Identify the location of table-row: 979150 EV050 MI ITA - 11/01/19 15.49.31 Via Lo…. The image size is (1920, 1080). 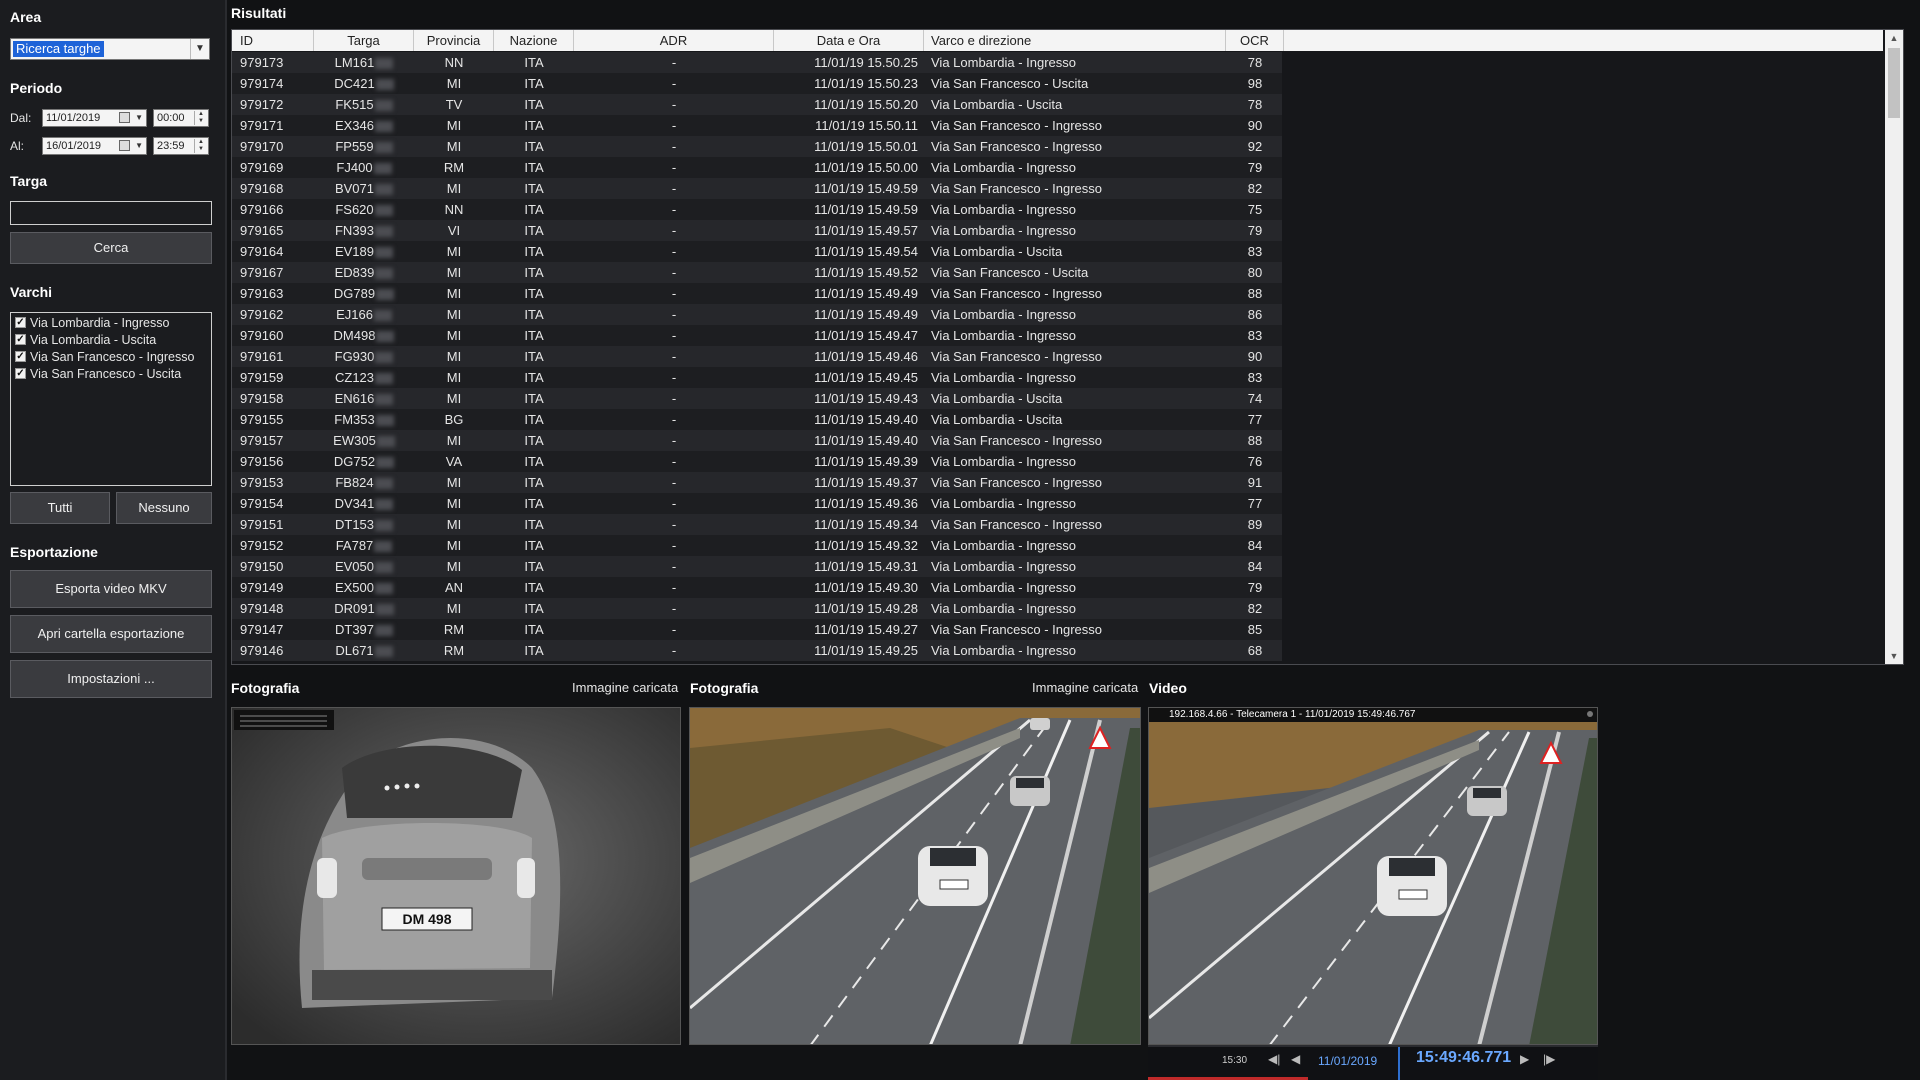
(757, 566).